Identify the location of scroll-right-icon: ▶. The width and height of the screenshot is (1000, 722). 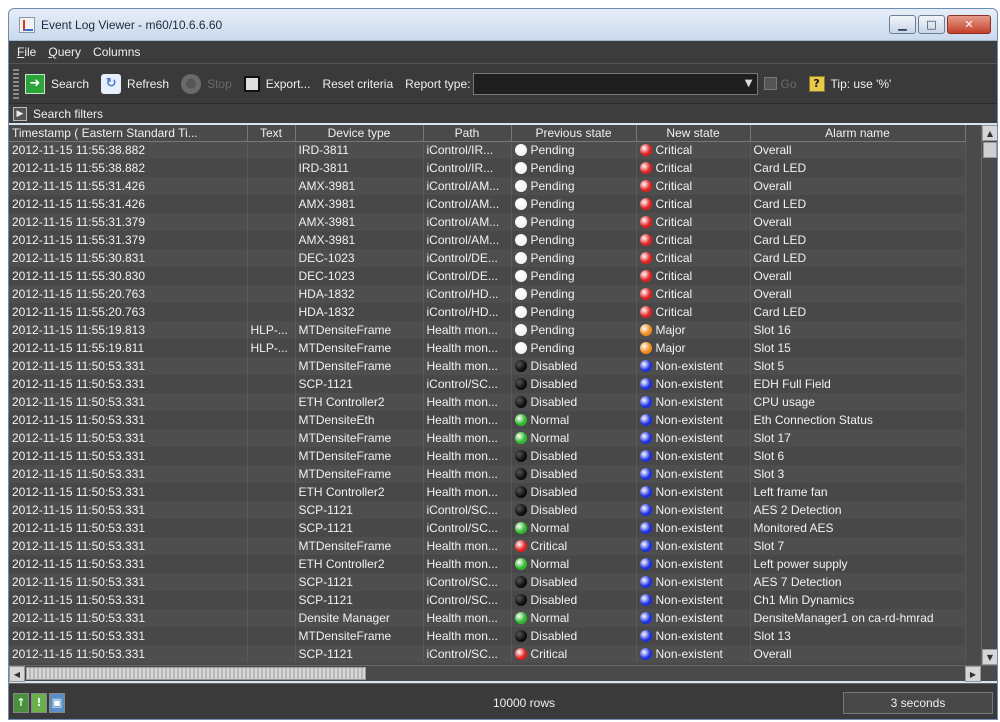
(973, 674).